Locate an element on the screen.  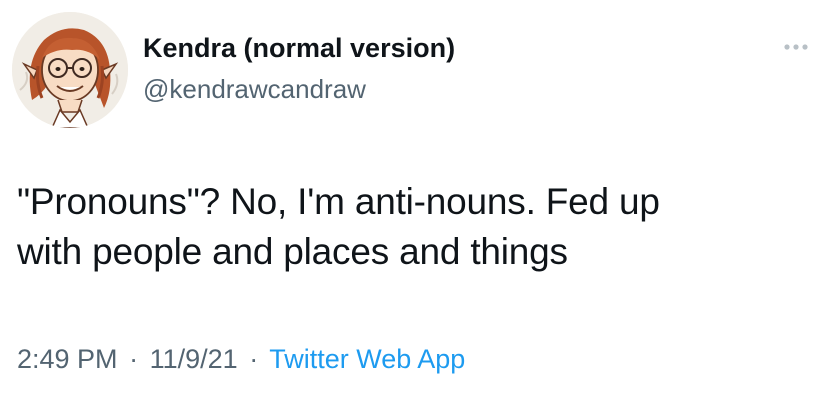
display-name: Kendra (normal version) is located at coordinates (299, 48).